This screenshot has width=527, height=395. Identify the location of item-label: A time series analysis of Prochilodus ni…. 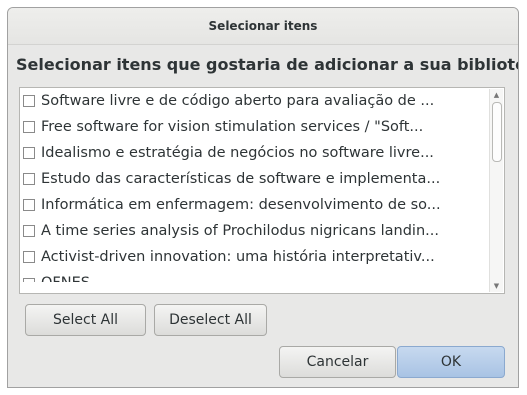
(240, 231).